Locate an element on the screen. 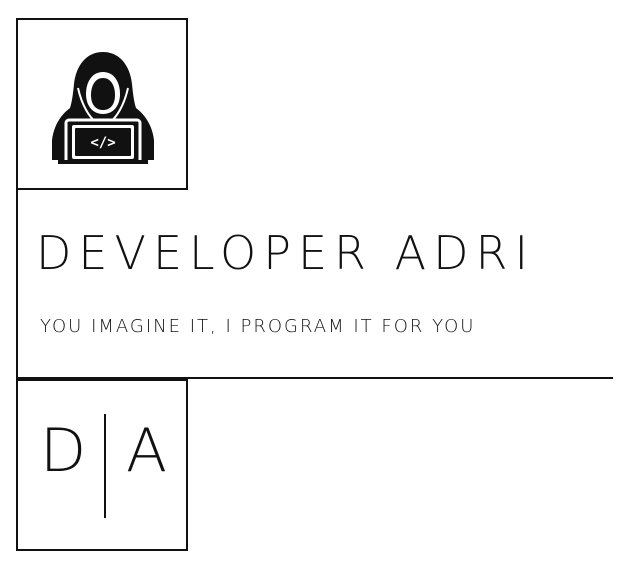 The height and width of the screenshot is (574, 623). left-border-line is located at coordinates (17, 284).